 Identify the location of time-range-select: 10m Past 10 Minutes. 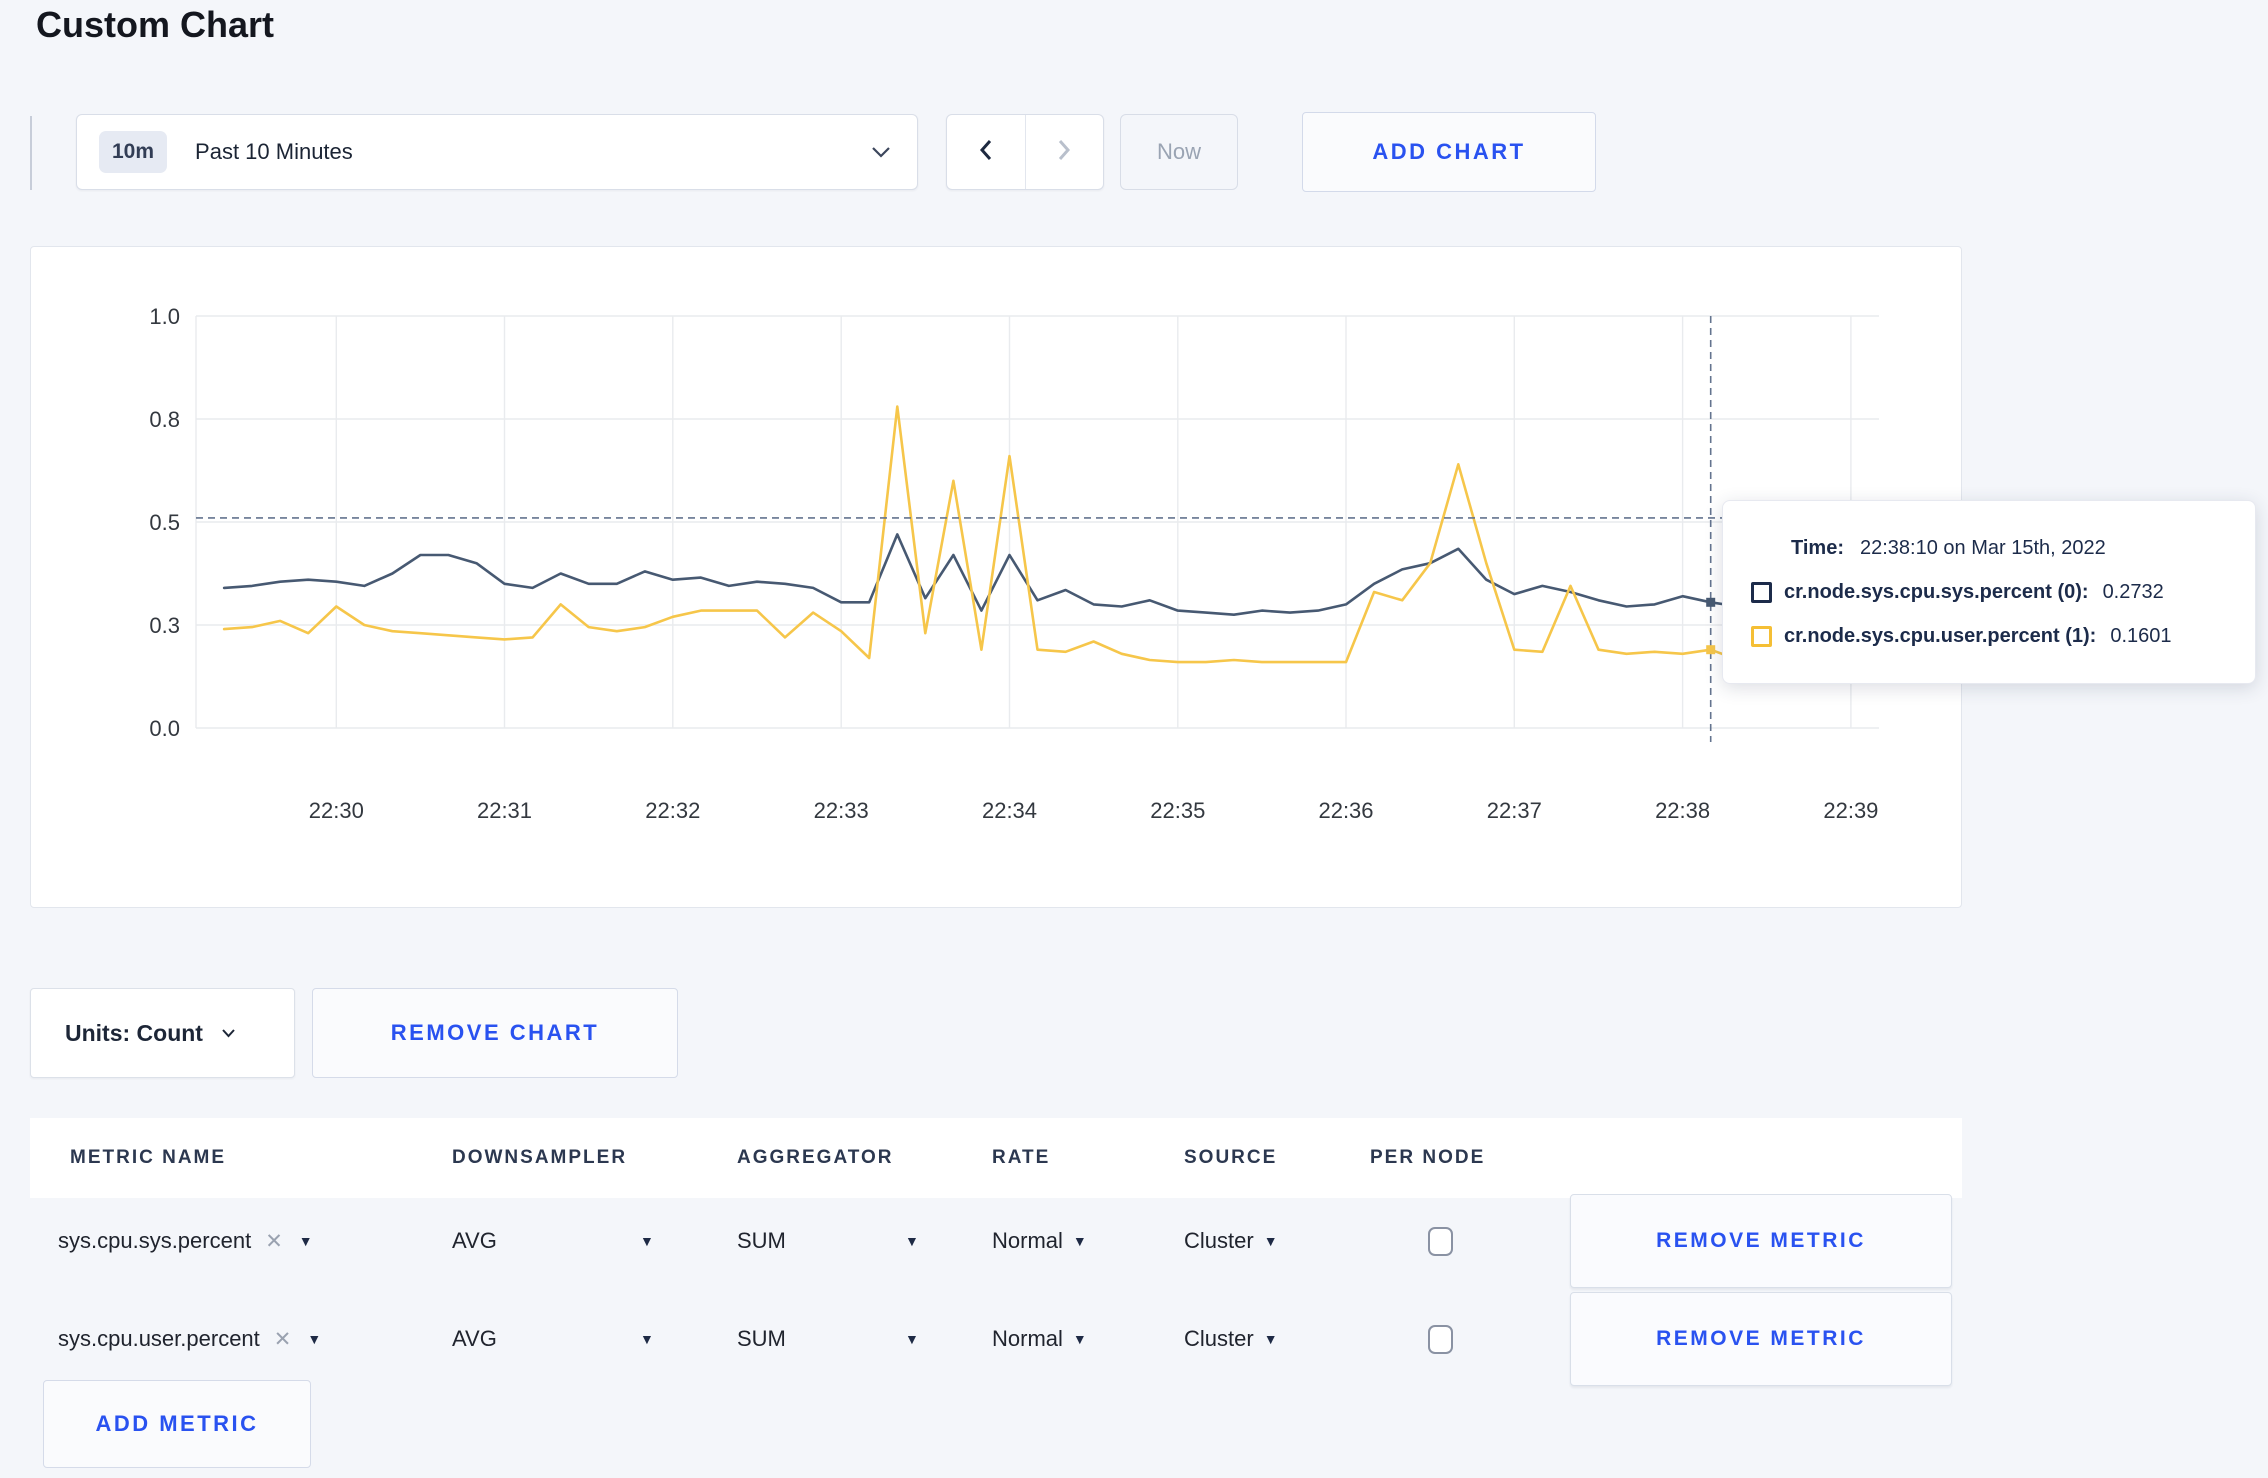
(497, 152).